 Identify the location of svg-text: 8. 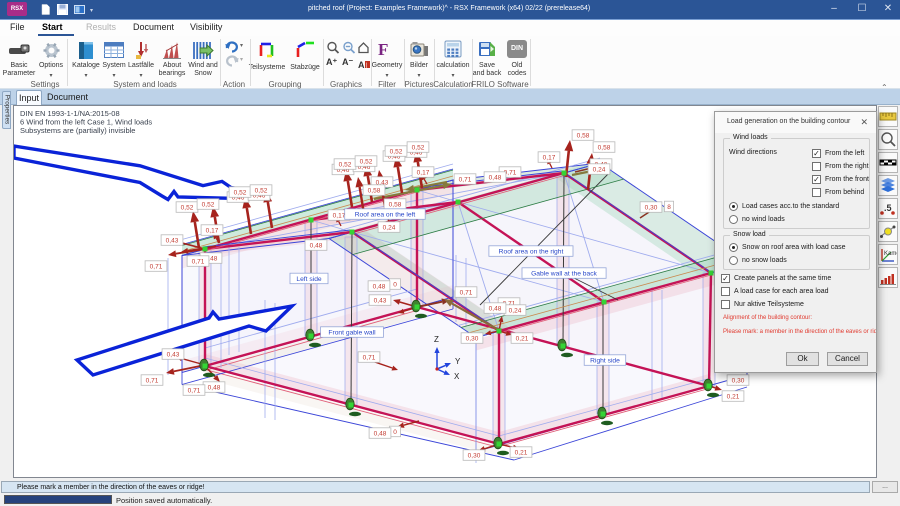
(669, 207).